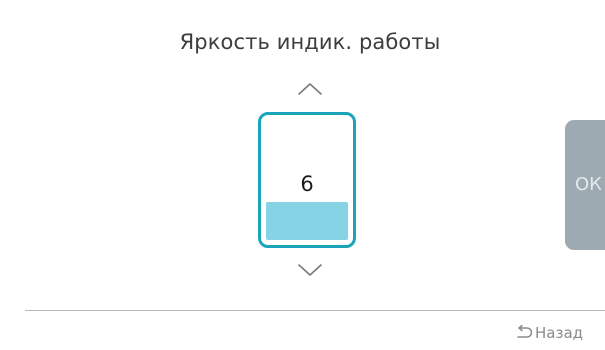 The image size is (605, 350). I want to click on level-selector: 6, so click(307, 180).